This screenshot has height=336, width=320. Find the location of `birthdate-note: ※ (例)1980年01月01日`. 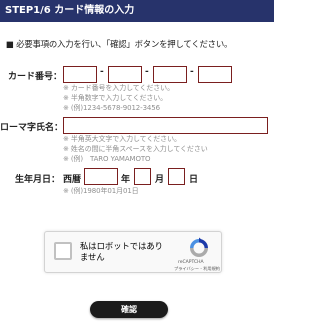

birthdate-note: ※ (例)1980年01月01日 is located at coordinates (101, 191).